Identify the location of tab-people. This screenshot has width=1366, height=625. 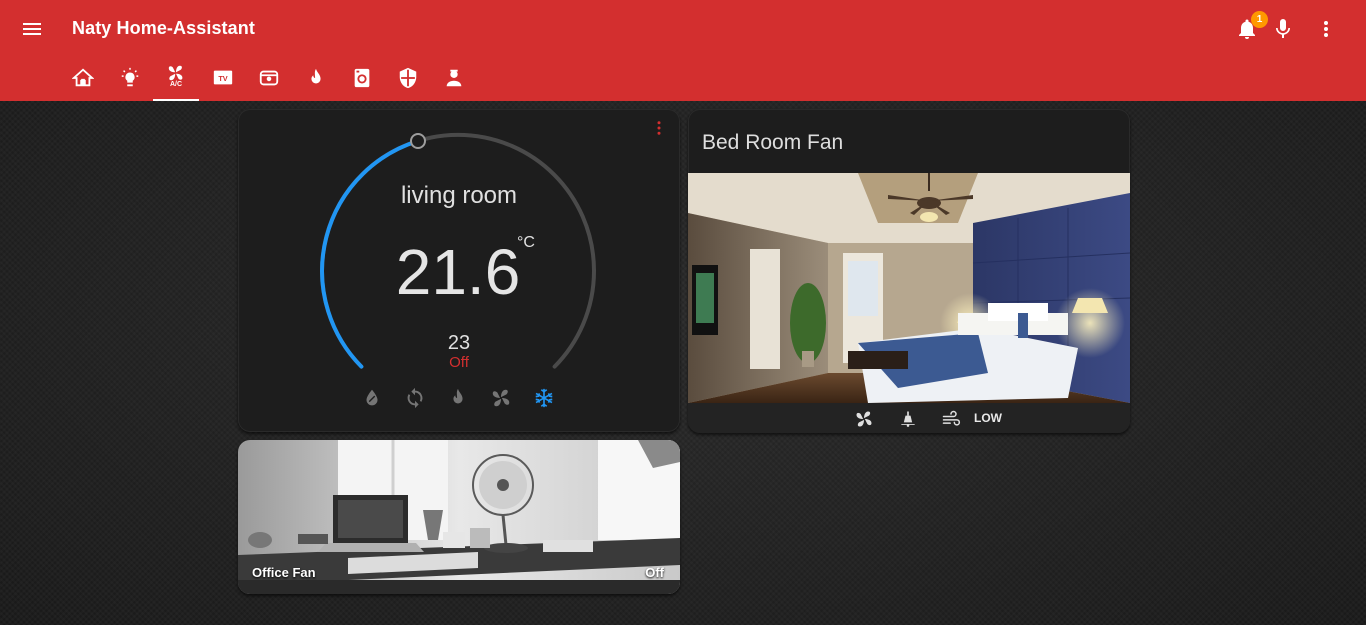
(454, 79).